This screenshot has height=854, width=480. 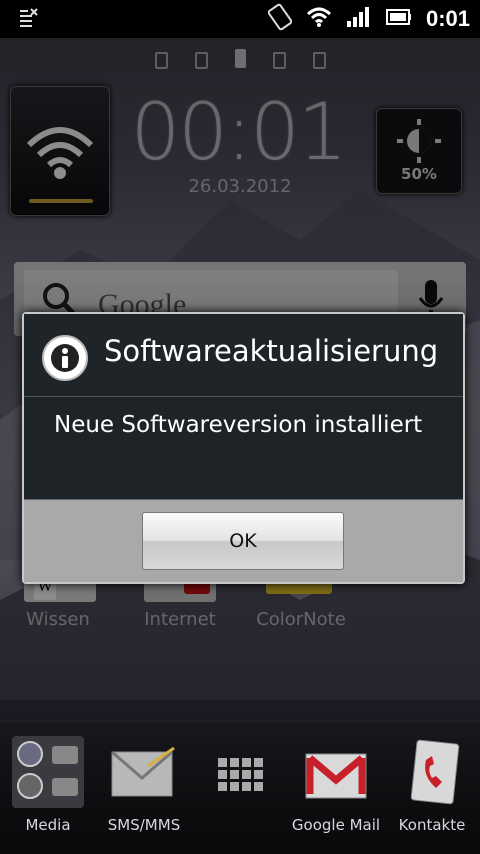 I want to click on media-icon, so click(x=48, y=772).